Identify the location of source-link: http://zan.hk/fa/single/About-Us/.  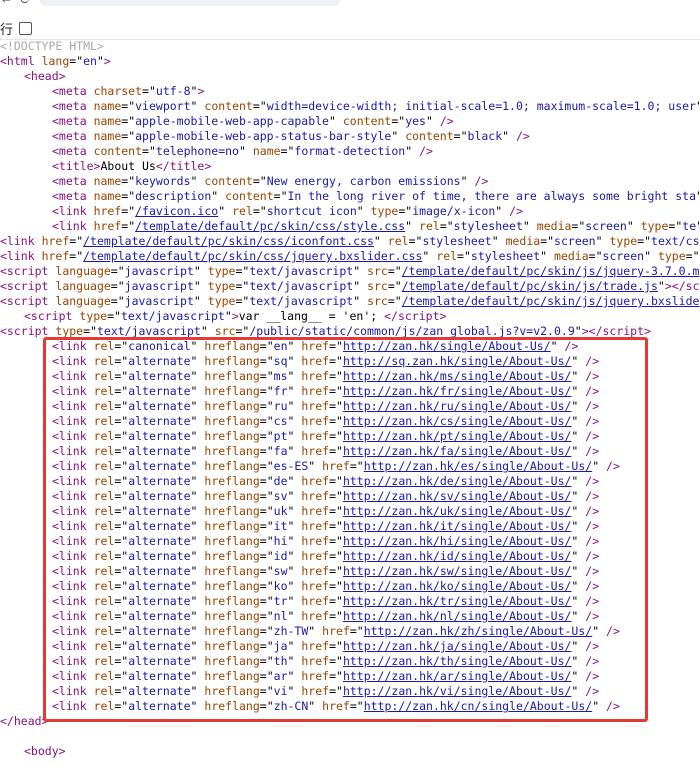
(457, 451).